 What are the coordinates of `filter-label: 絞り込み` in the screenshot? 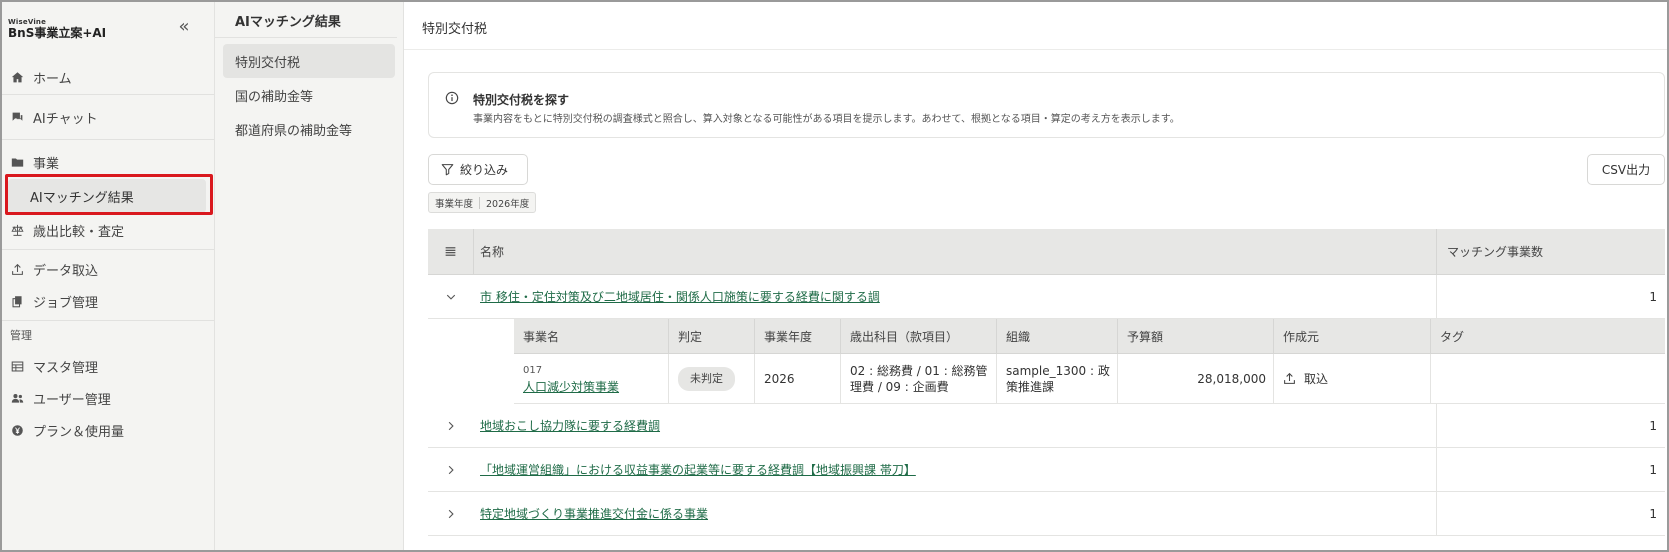 It's located at (484, 170).